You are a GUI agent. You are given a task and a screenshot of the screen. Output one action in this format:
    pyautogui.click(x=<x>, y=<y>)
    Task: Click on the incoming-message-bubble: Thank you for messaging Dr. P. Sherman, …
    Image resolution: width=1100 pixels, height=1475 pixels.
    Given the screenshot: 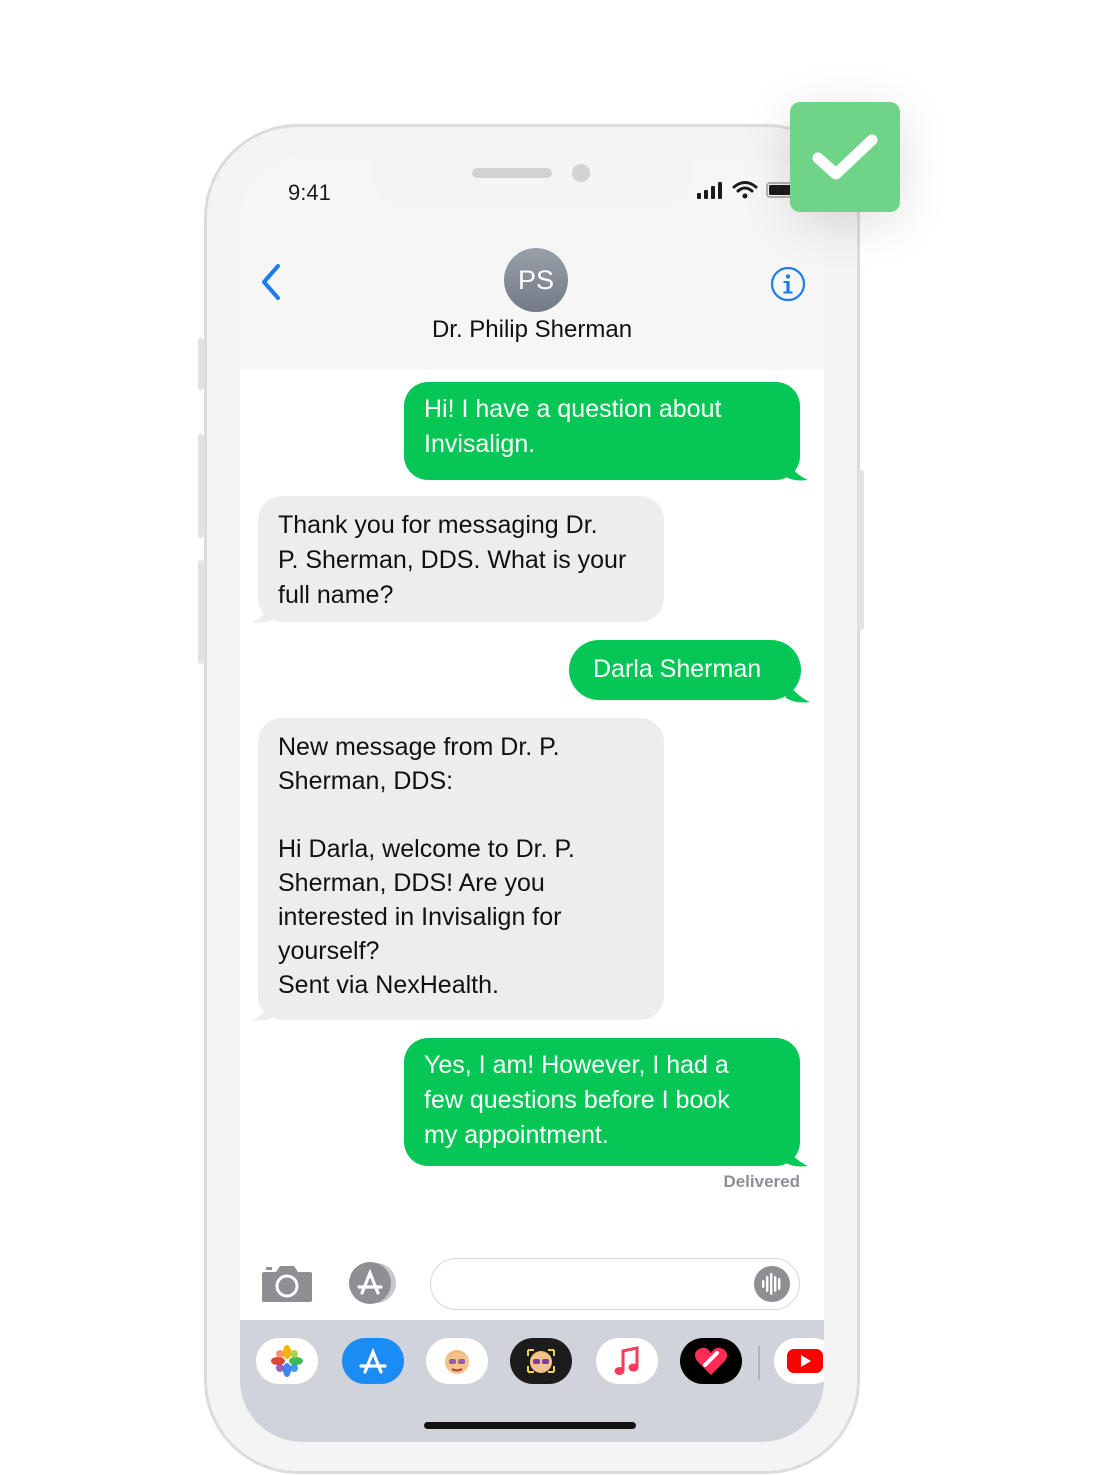 What is the action you would take?
    pyautogui.click(x=461, y=559)
    